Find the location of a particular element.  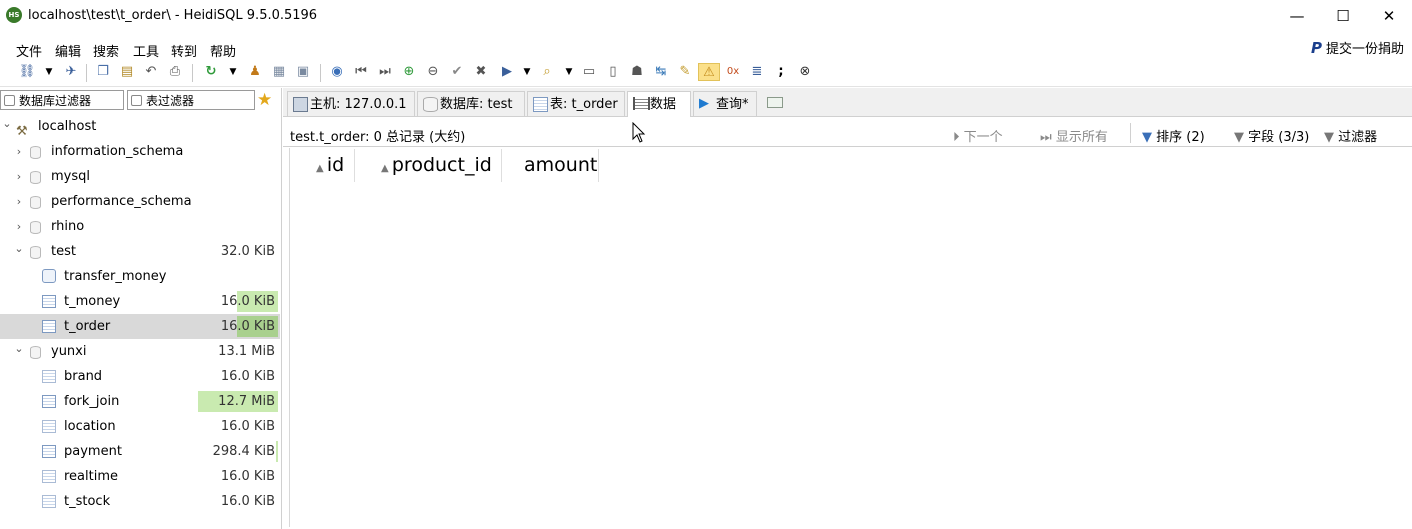

save-icon: ▭ is located at coordinates (589, 72).